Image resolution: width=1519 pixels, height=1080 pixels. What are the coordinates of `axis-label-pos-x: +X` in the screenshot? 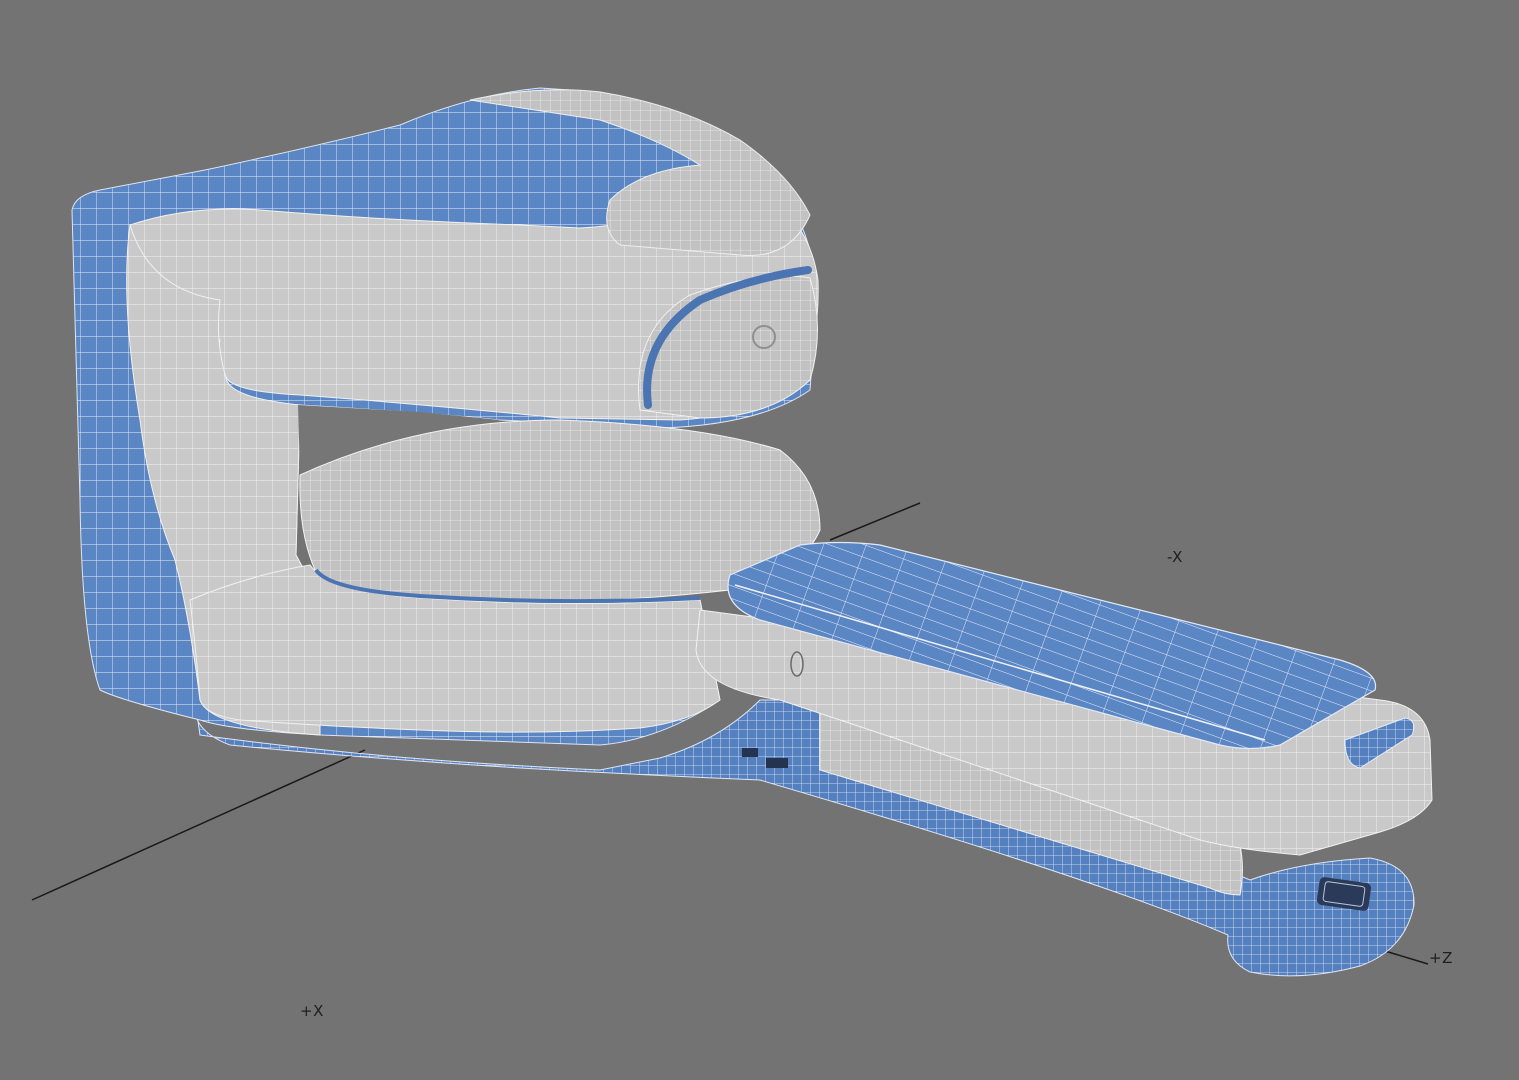 It's located at (312, 1011).